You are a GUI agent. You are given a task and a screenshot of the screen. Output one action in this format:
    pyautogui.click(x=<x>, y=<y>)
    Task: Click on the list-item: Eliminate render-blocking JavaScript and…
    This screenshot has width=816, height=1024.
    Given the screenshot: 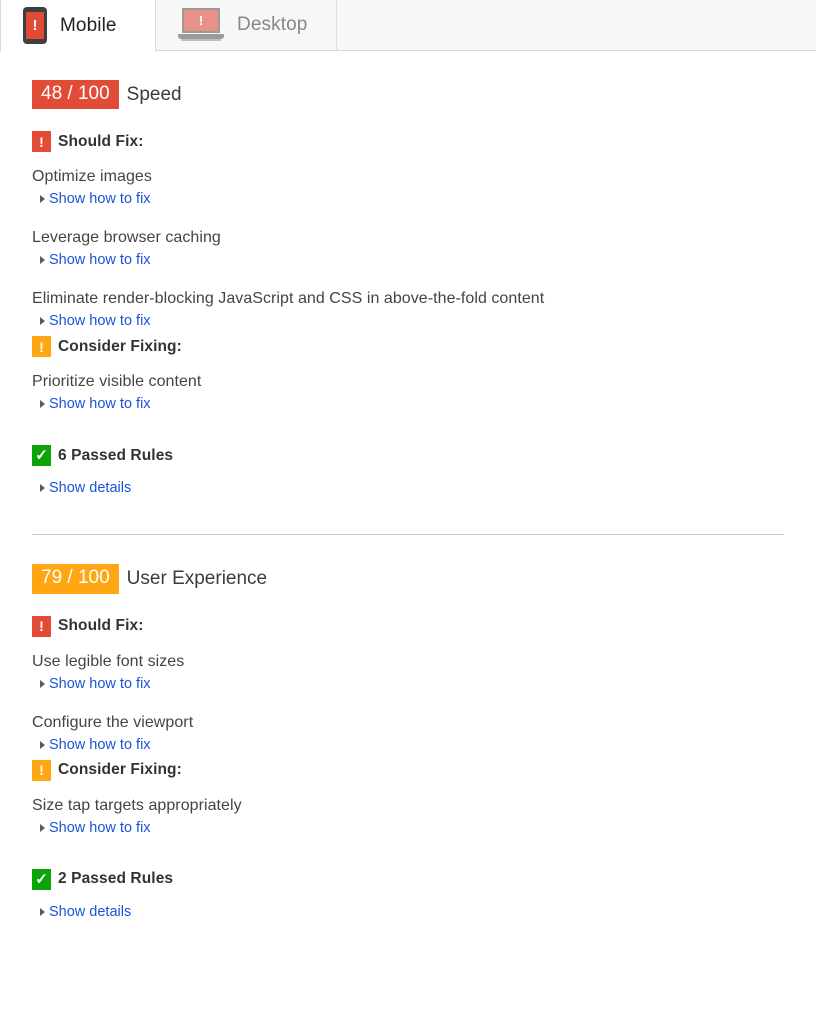 What is the action you would take?
    pyautogui.click(x=408, y=310)
    